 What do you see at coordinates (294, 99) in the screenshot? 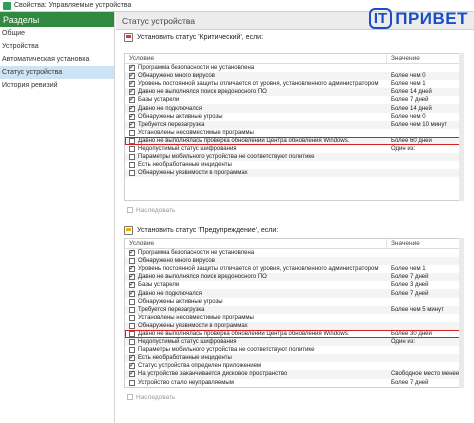
I see `critical-condition-row: Базы устарели Более 7 дней` at bounding box center [294, 99].